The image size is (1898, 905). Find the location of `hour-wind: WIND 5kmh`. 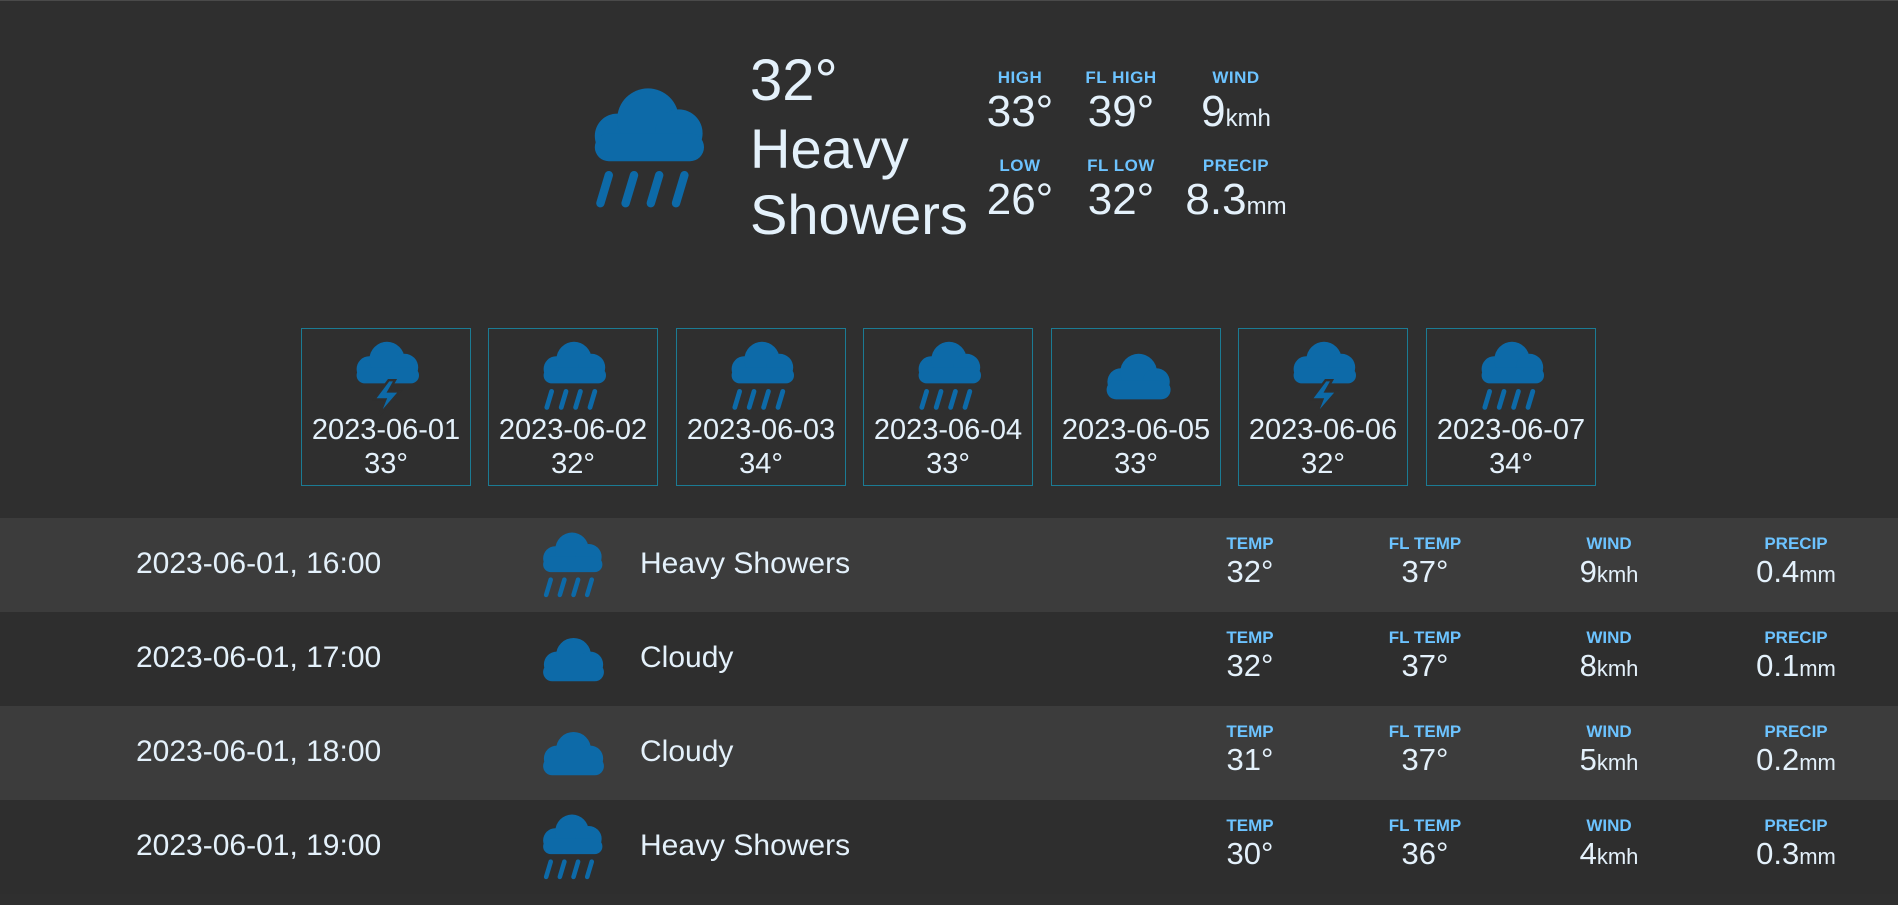

hour-wind: WIND 5kmh is located at coordinates (1609, 751).